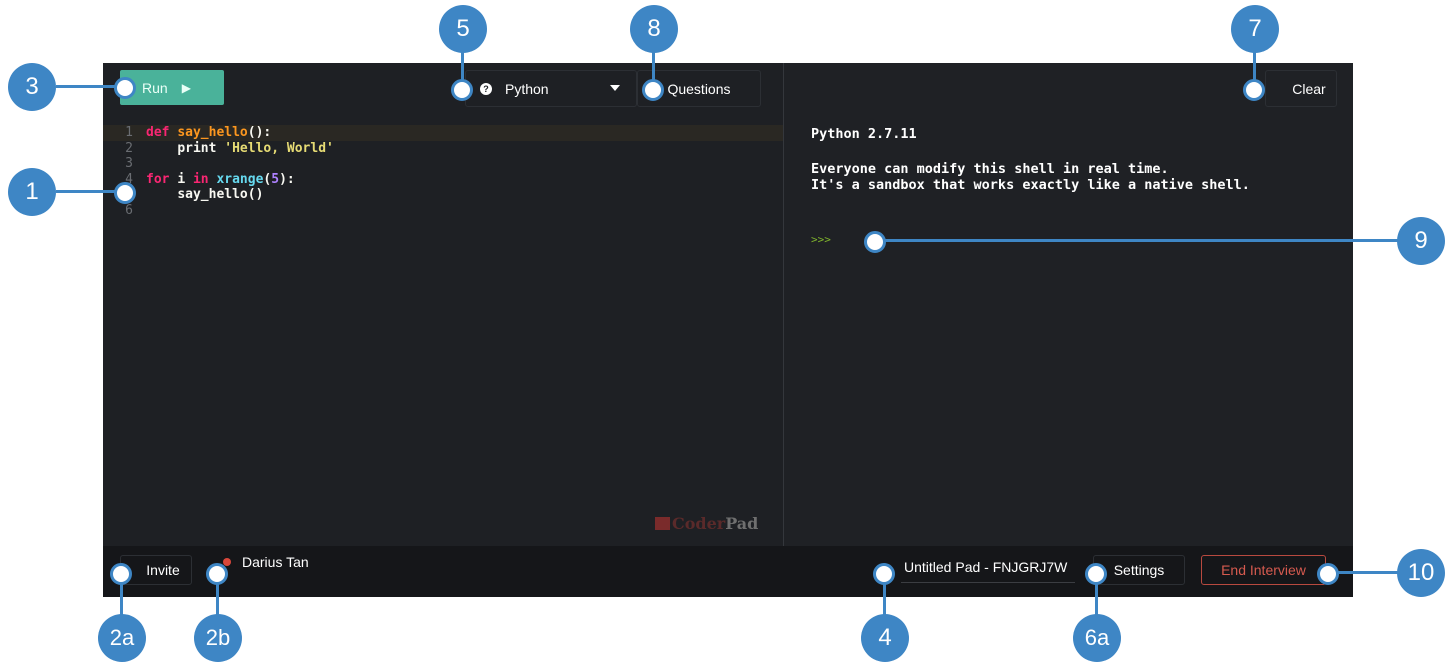 The width and height of the screenshot is (1453, 662). I want to click on code-token: say_hello, so click(212, 132).